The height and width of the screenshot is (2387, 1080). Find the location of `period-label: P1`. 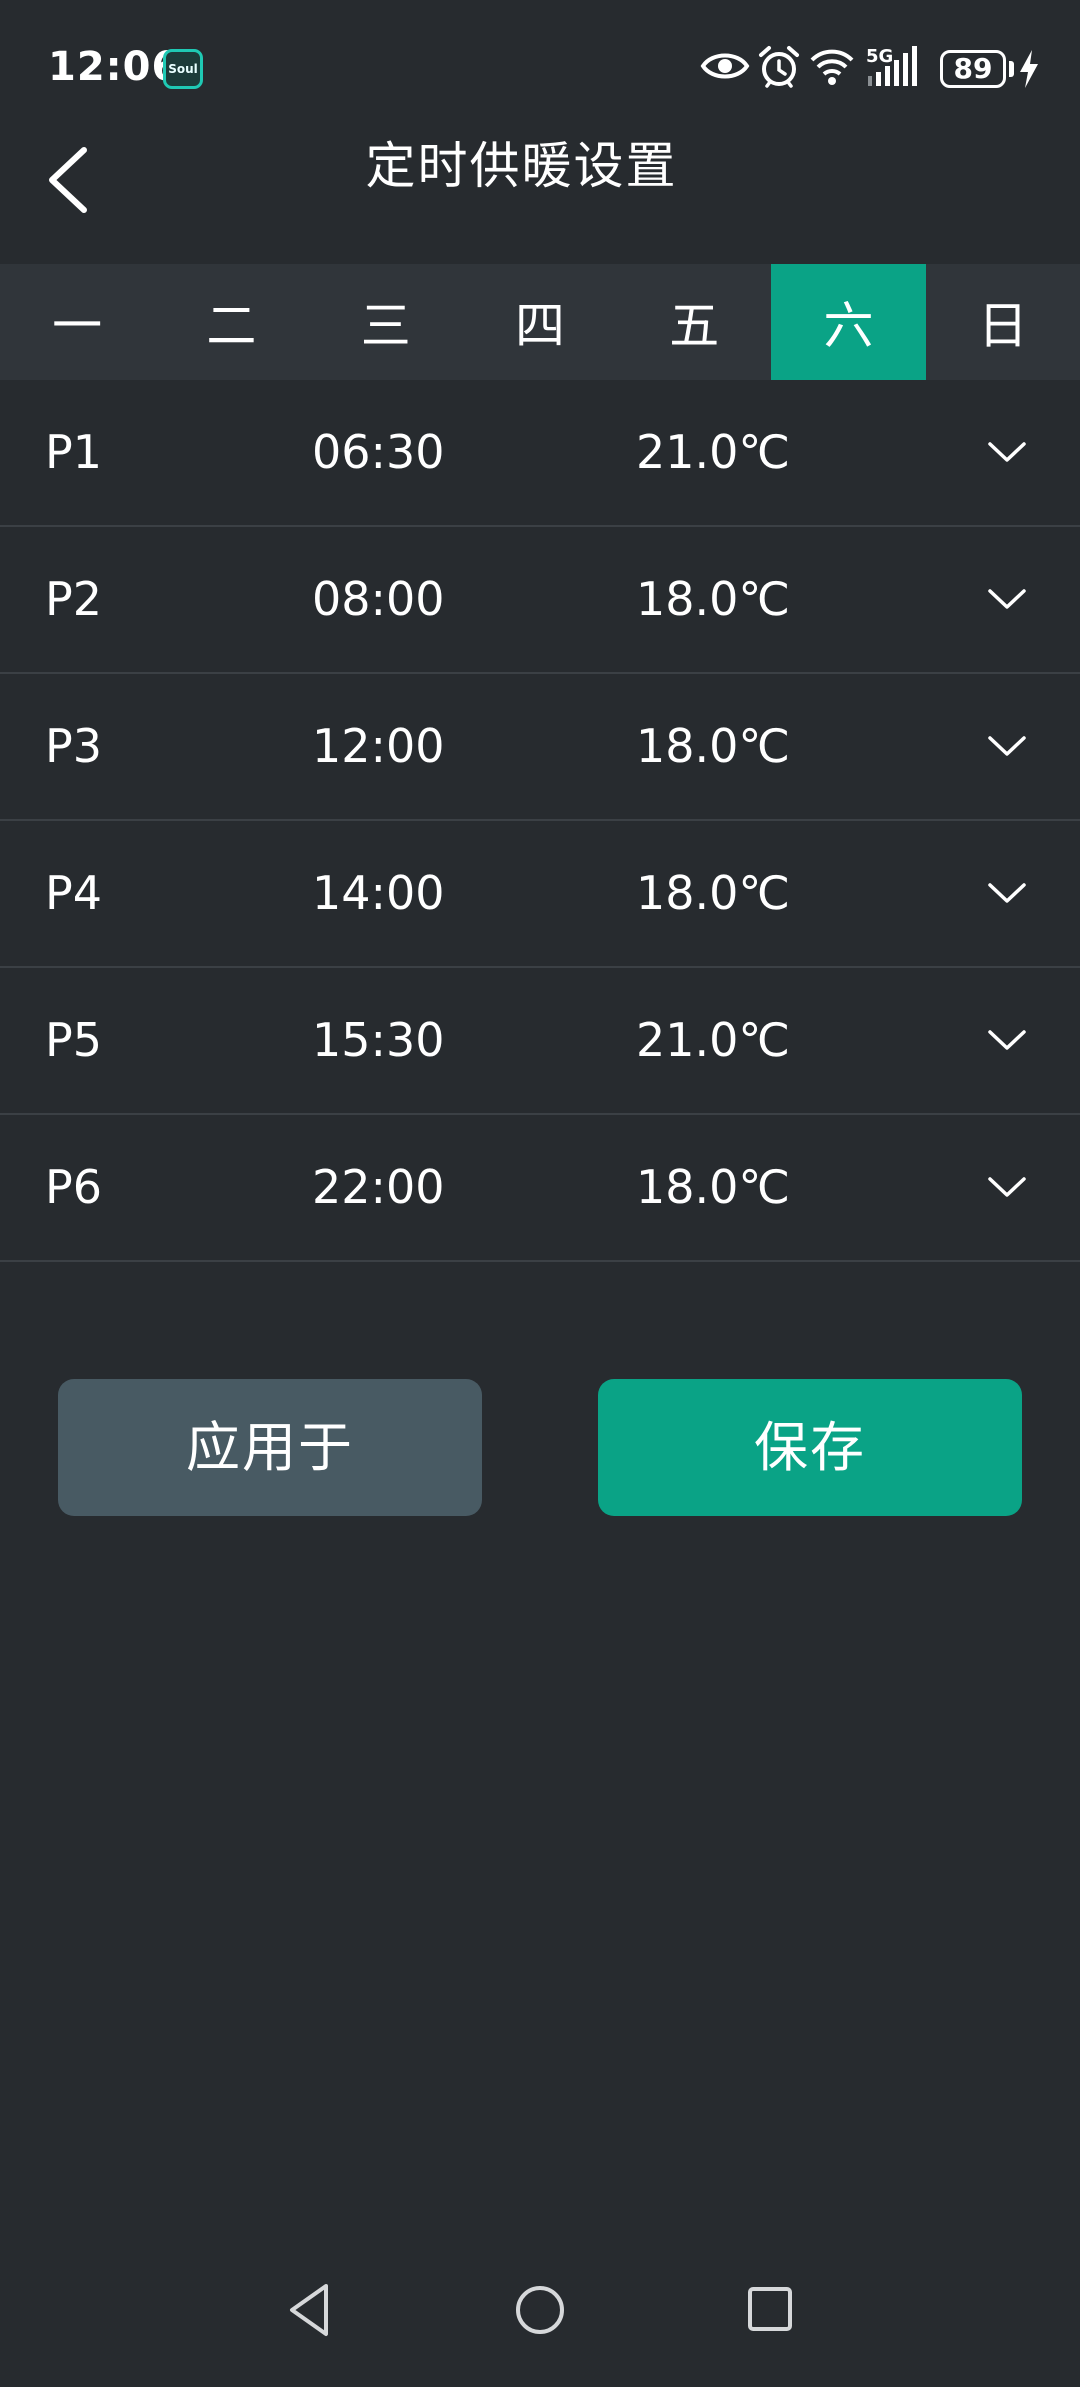

period-label: P1 is located at coordinates (74, 452).